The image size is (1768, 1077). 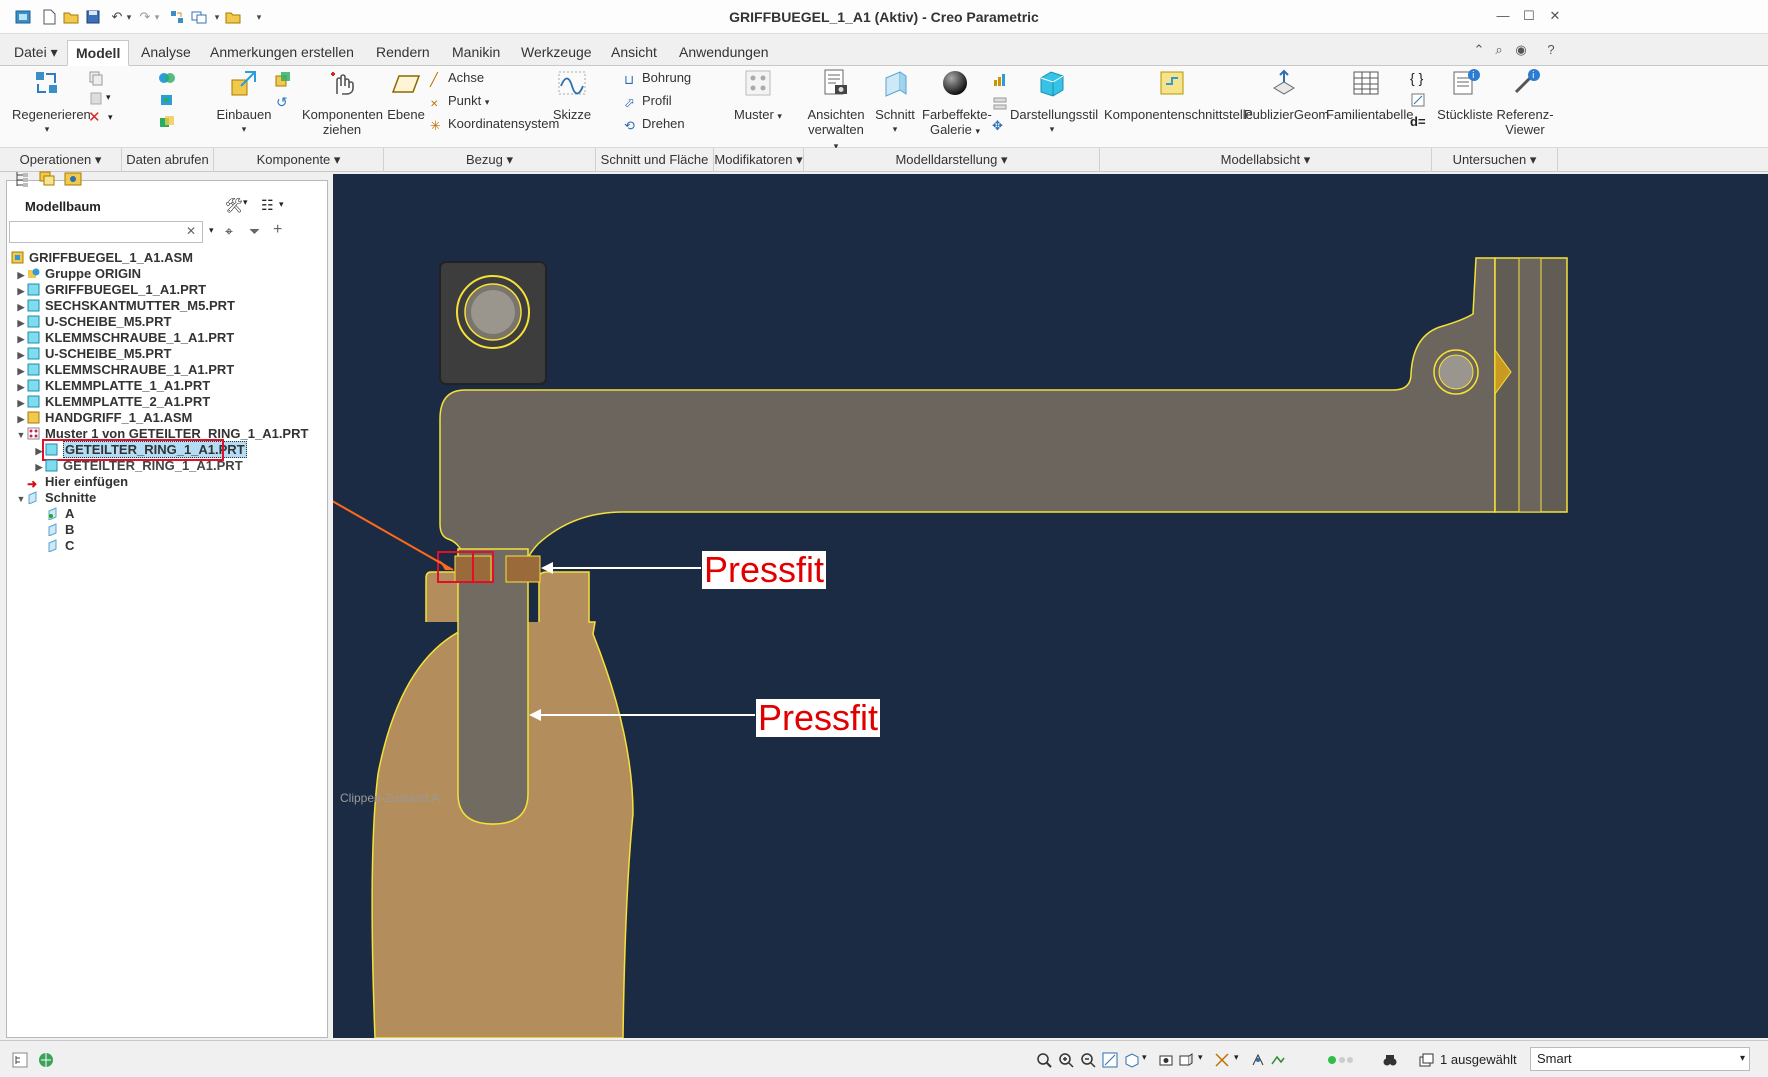 What do you see at coordinates (1521, 51) in the screenshot?
I see `community-icon: ◉` at bounding box center [1521, 51].